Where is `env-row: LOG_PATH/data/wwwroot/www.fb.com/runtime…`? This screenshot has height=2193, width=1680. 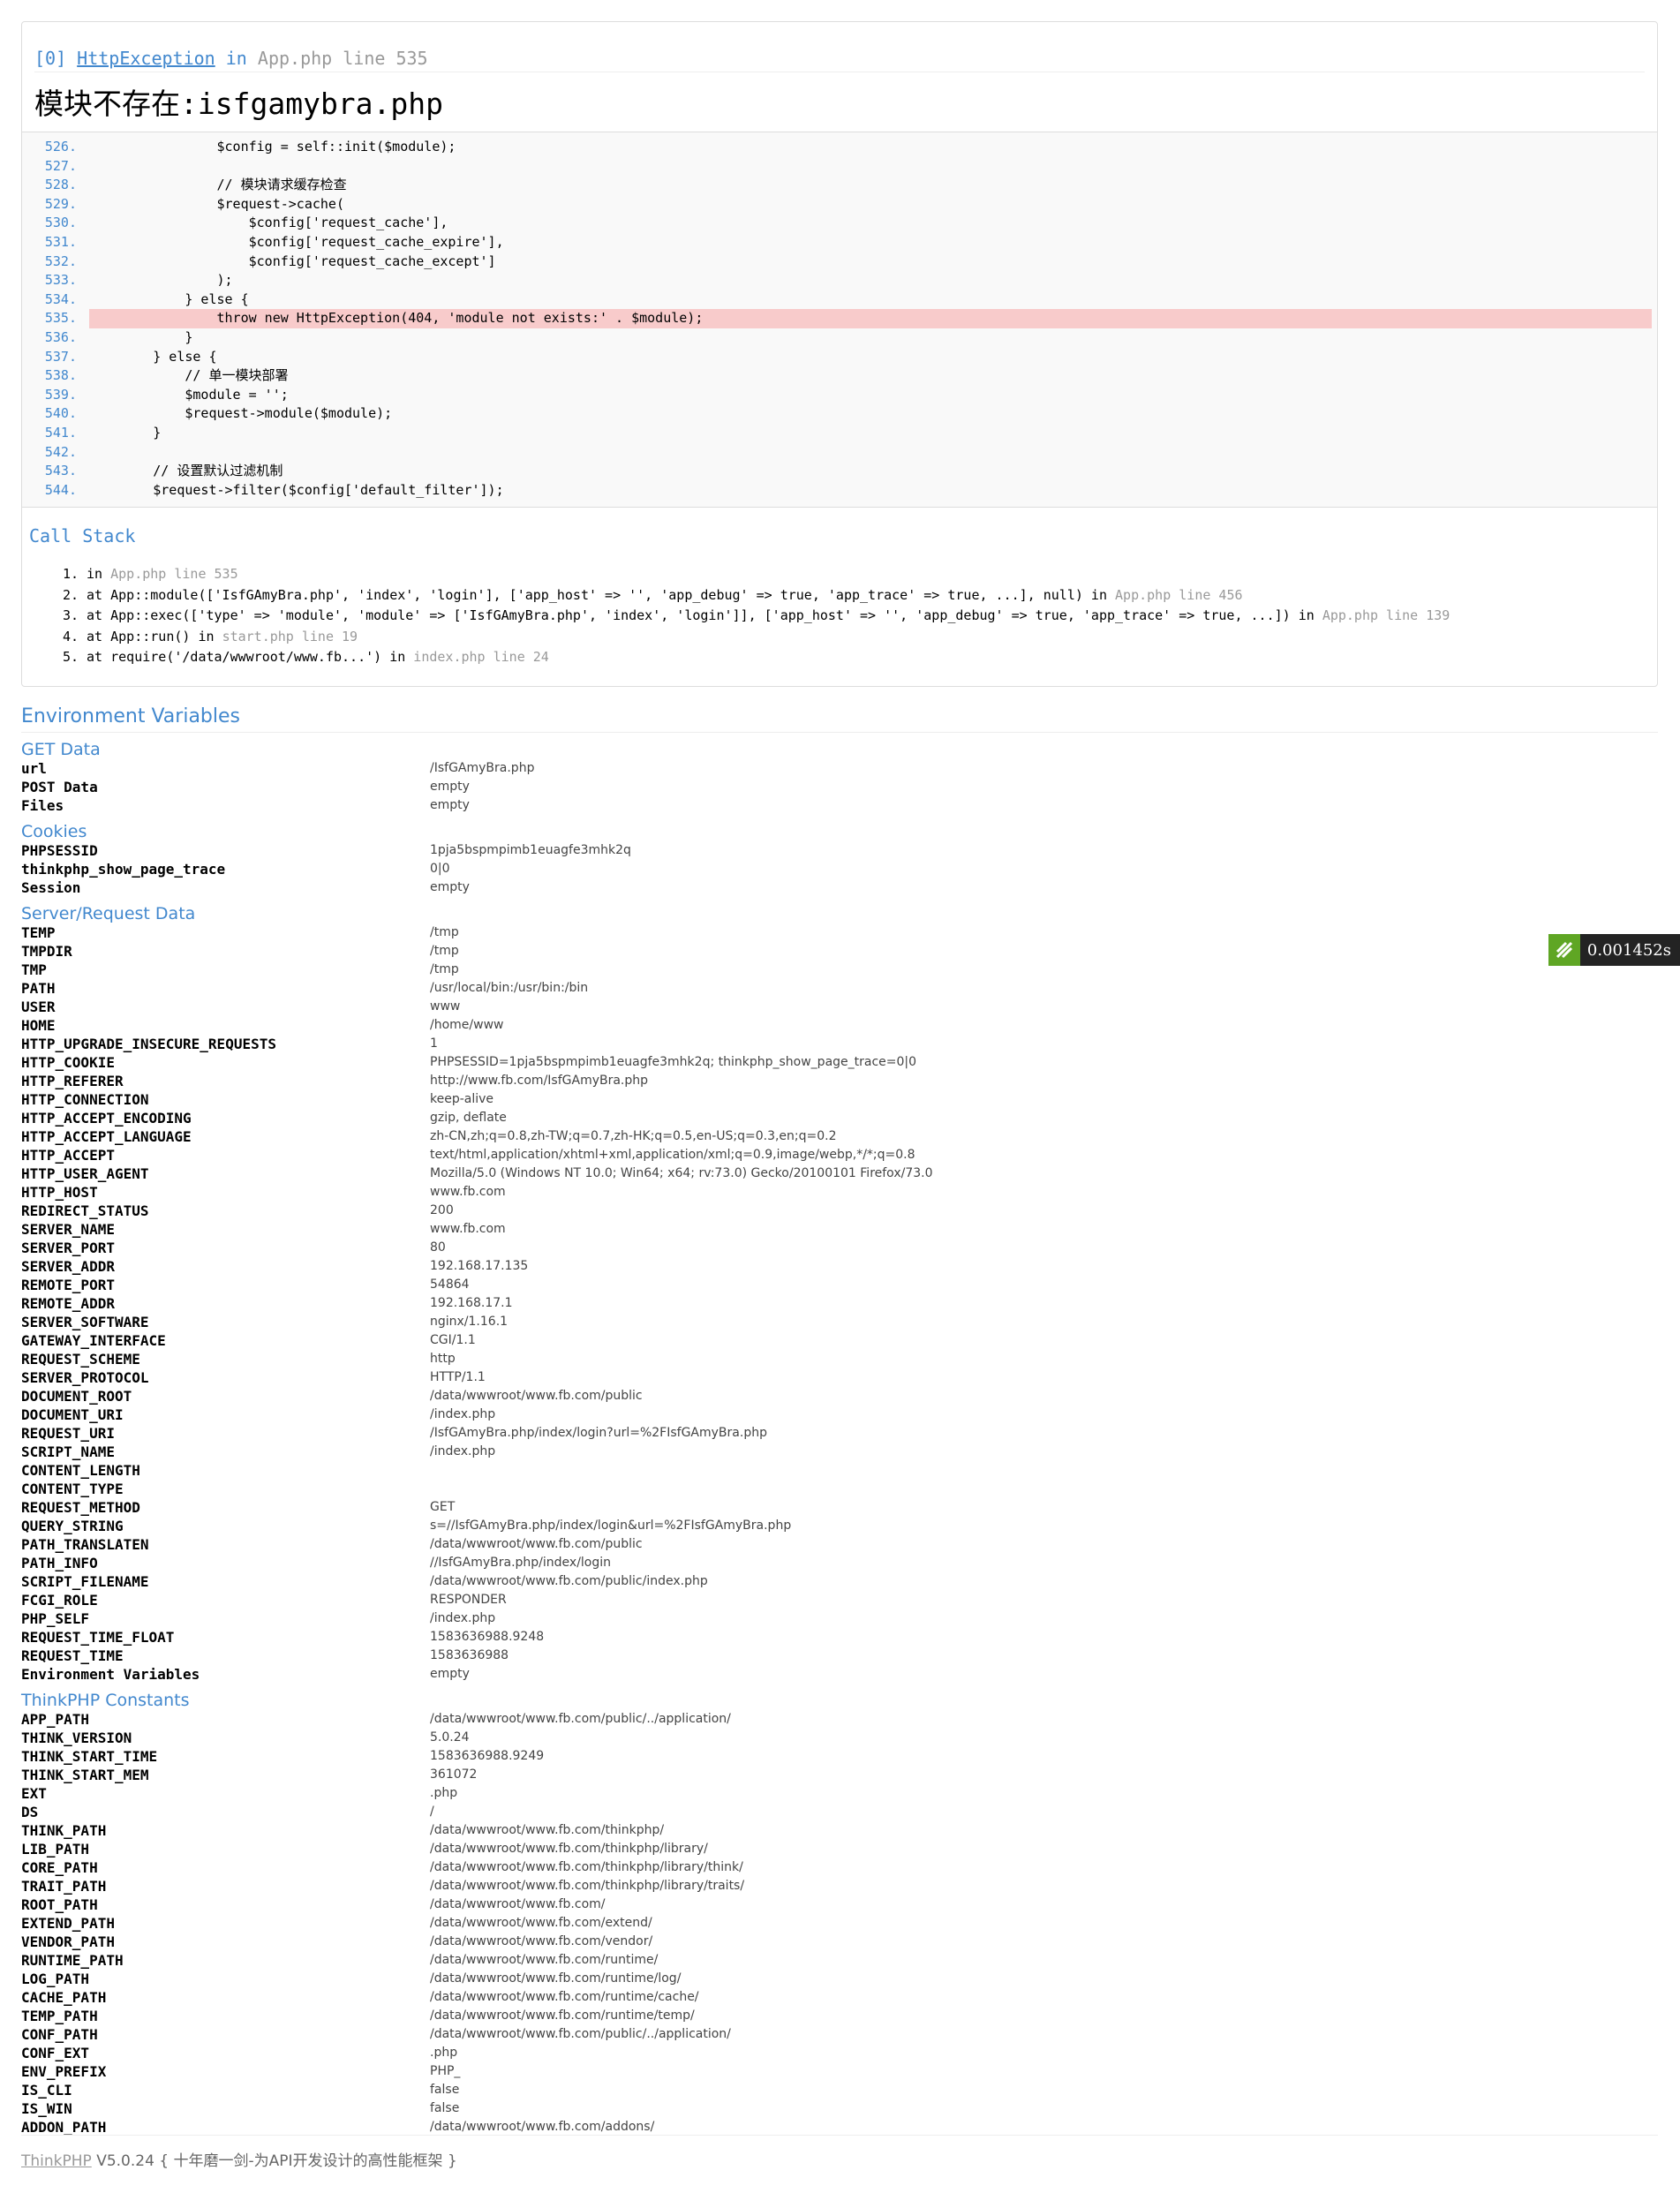
env-row: LOG_PATH/data/wwwroot/www.fb.com/runtime… is located at coordinates (839, 1979).